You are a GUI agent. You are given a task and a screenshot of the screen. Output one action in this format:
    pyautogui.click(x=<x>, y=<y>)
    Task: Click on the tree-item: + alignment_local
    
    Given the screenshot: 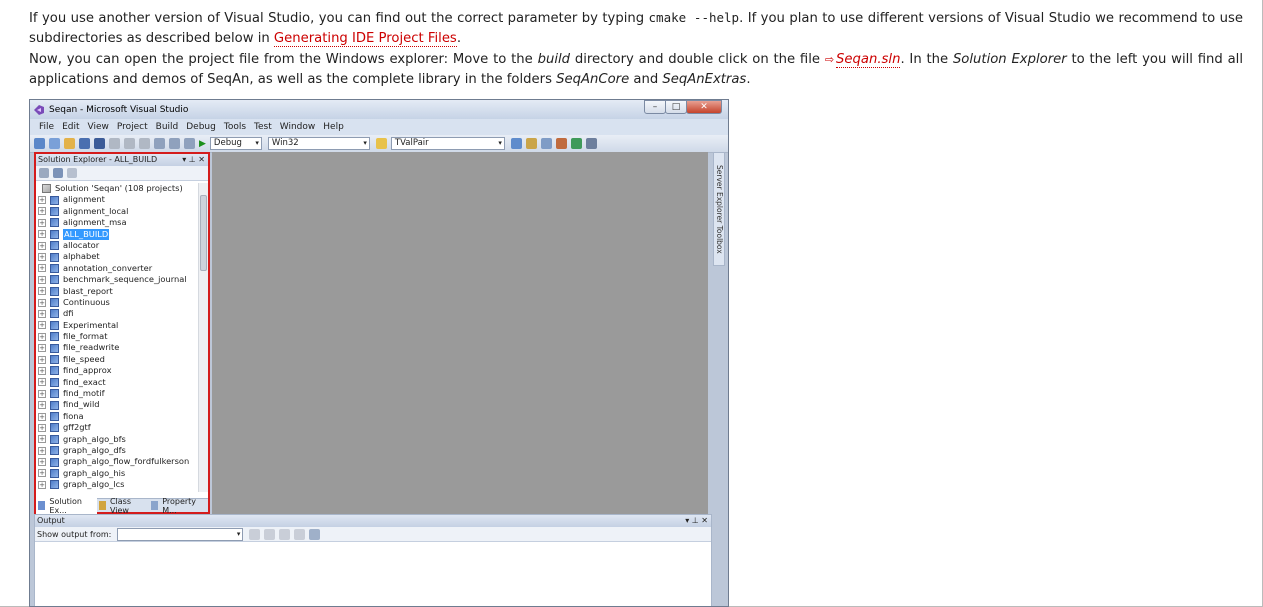 What is the action you would take?
    pyautogui.click(x=117, y=211)
    